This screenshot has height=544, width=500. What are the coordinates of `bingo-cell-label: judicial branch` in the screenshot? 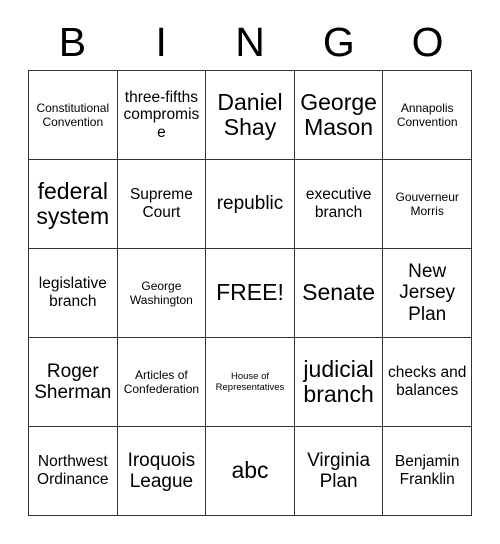 It's located at (338, 381).